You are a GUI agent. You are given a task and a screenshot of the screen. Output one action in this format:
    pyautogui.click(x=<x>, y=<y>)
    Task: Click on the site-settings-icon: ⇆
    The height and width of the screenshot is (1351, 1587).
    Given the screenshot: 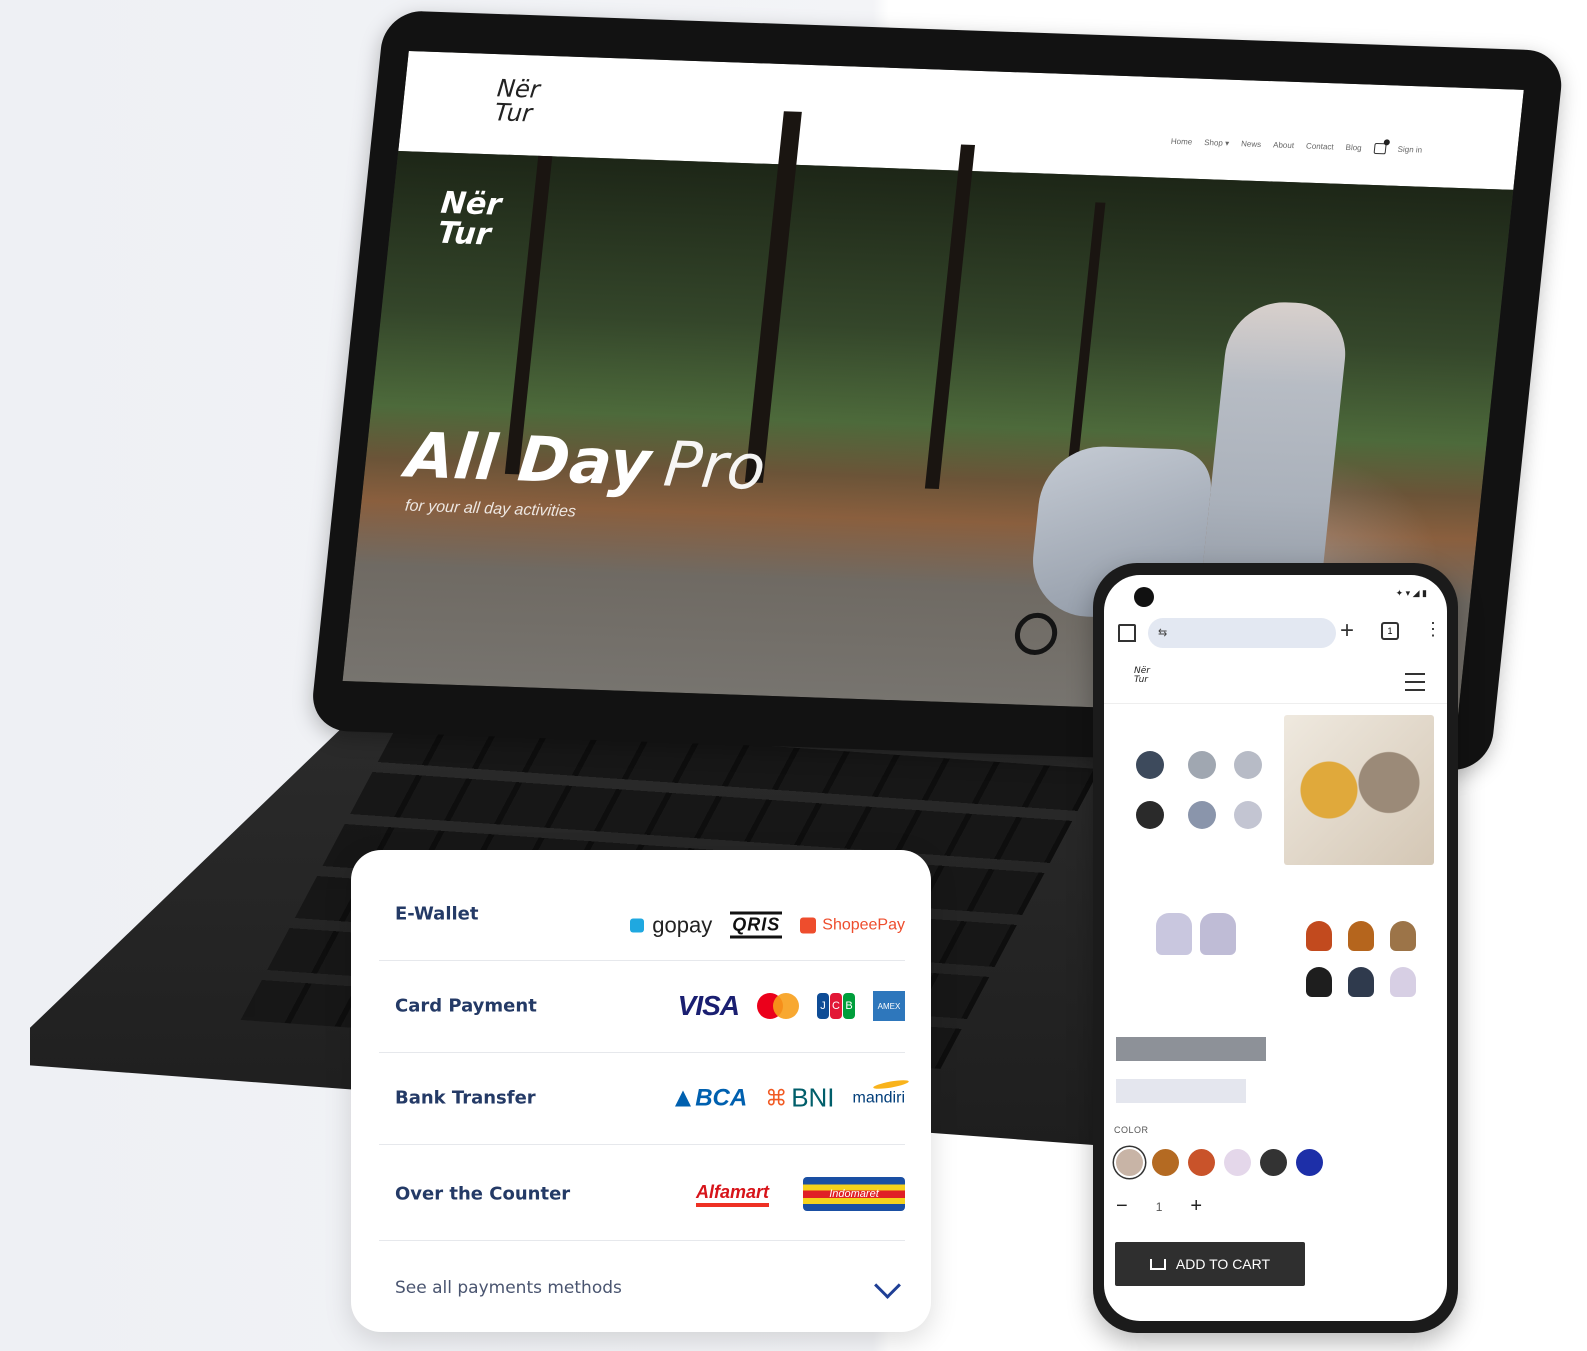 What is the action you would take?
    pyautogui.click(x=1162, y=633)
    